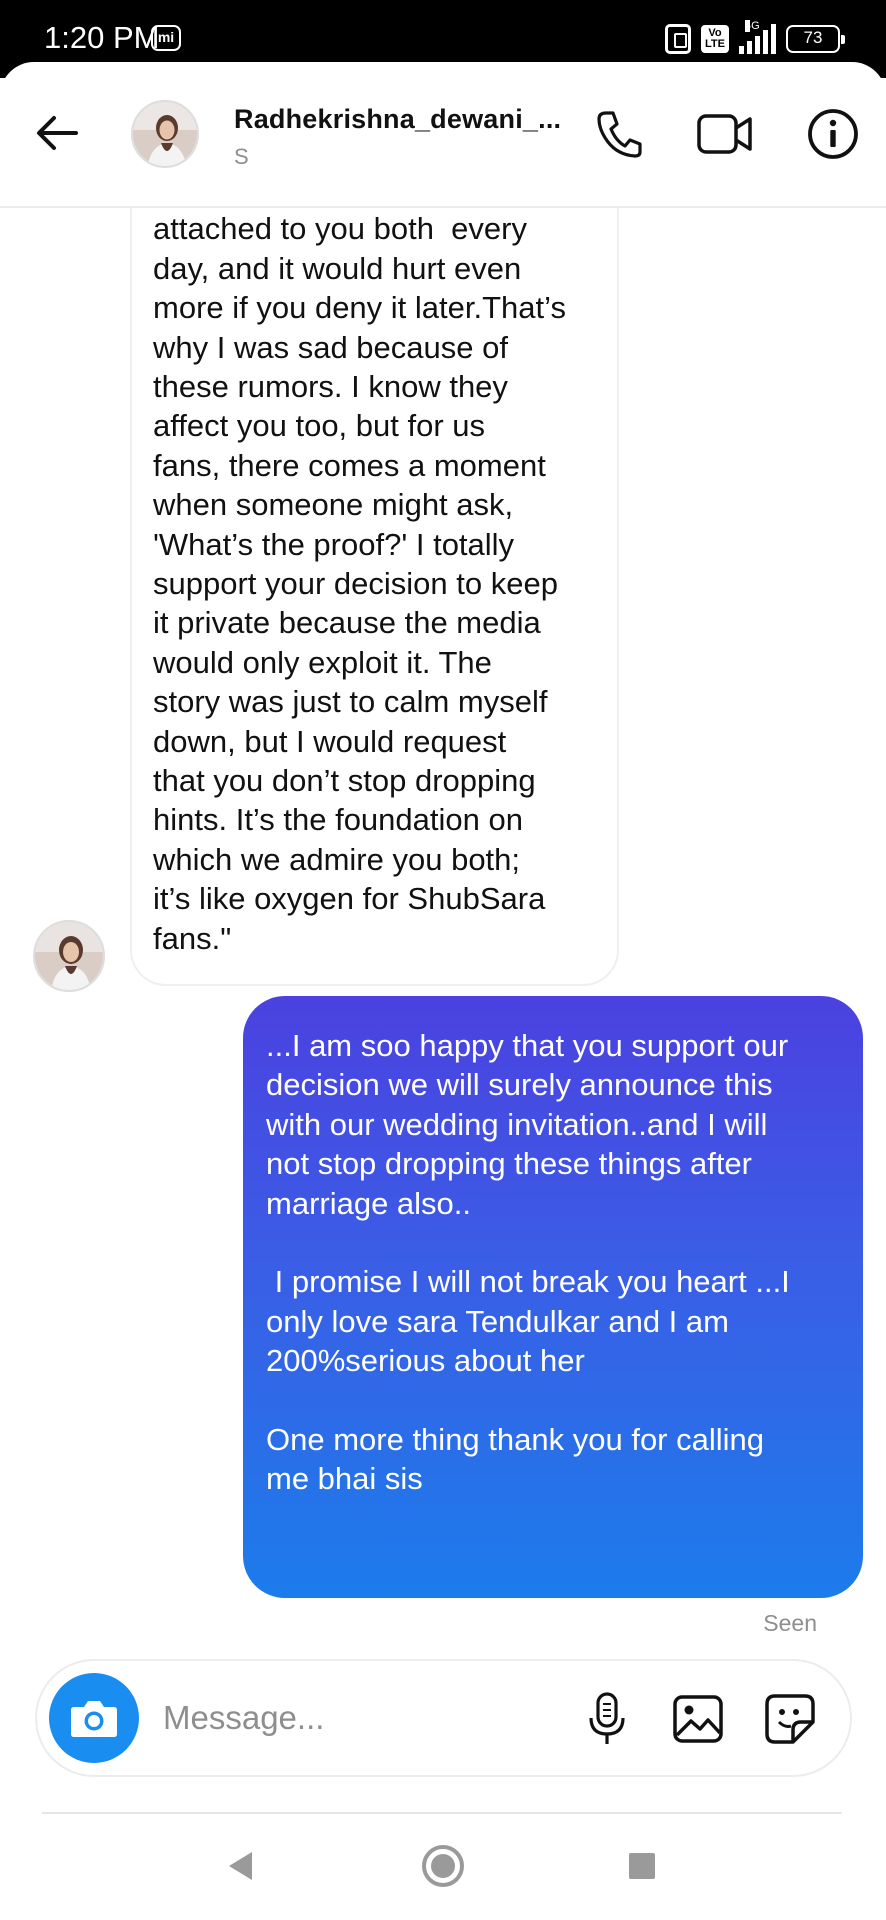 Image resolution: width=886 pixels, height=1920 pixels. Describe the element at coordinates (815, 39) in the screenshot. I see `battery-icon: 73` at that location.